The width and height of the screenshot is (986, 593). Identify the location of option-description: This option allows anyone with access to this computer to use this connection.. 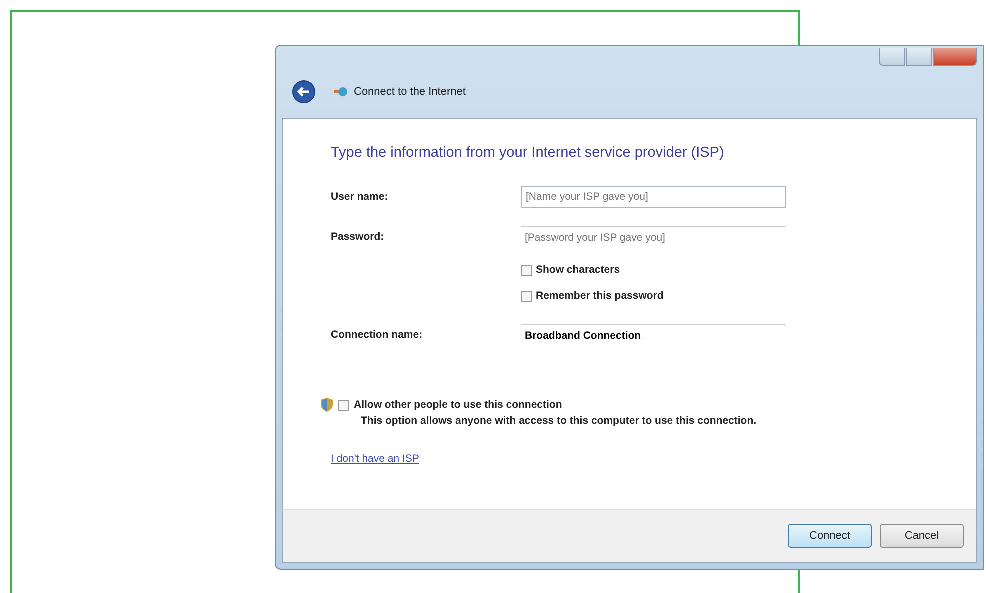
(559, 422).